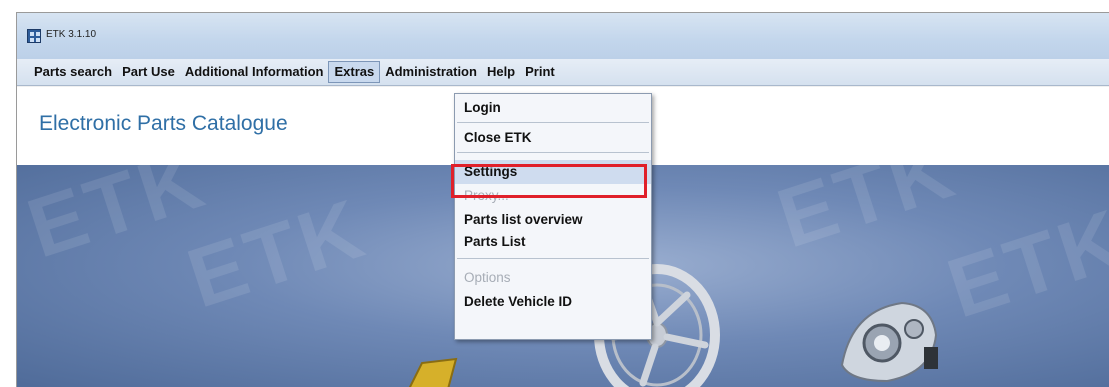 The image size is (1109, 387). Describe the element at coordinates (254, 72) in the screenshot. I see `menu-additional-information: Additional Information` at that location.